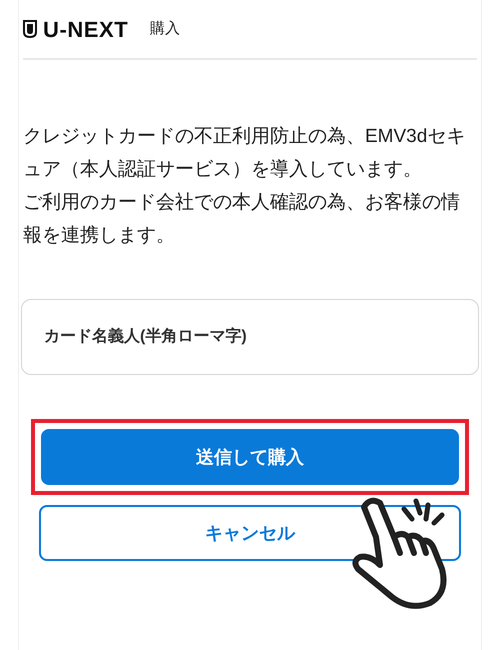  I want to click on submit-purchase-button: 送信して購入, so click(250, 457).